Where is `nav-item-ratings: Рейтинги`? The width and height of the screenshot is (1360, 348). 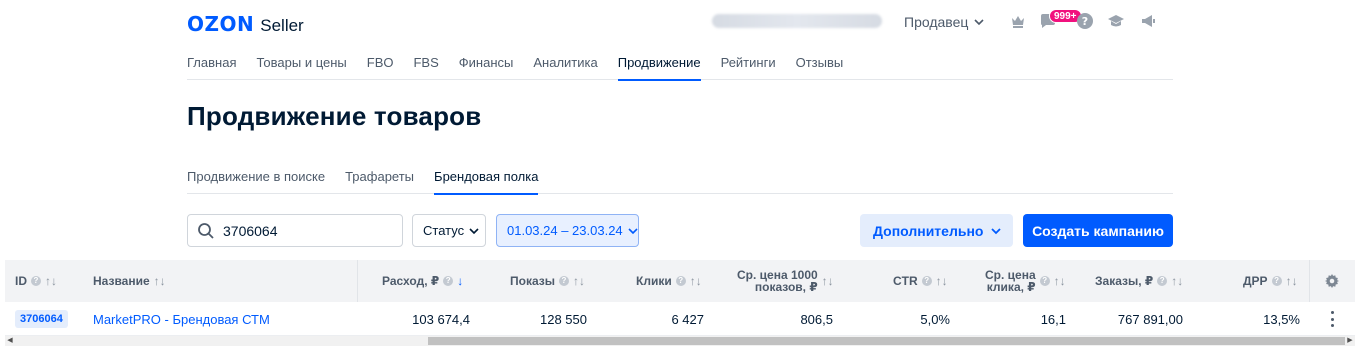 nav-item-ratings: Рейтинги is located at coordinates (748, 63).